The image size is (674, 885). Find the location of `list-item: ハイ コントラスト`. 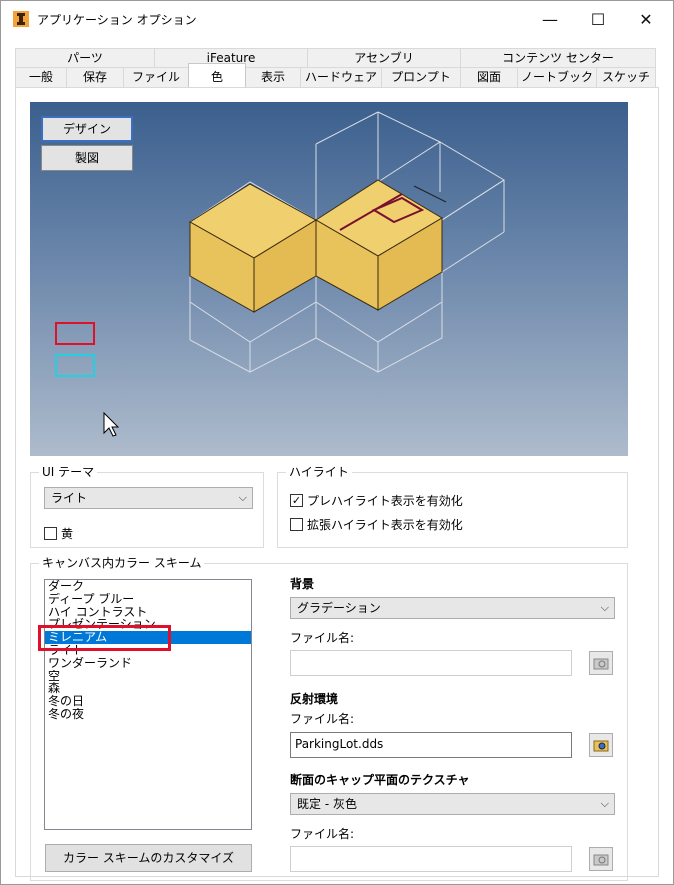

list-item: ハイ コントラスト is located at coordinates (148, 612).